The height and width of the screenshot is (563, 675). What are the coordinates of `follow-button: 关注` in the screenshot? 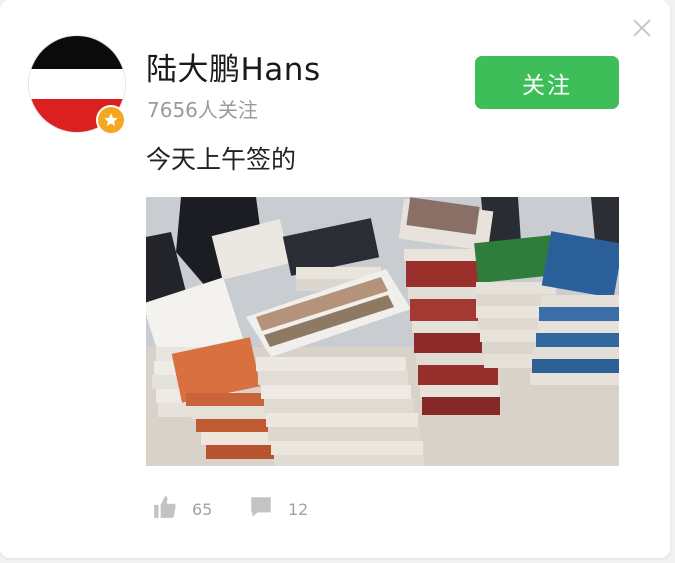 It's located at (547, 82).